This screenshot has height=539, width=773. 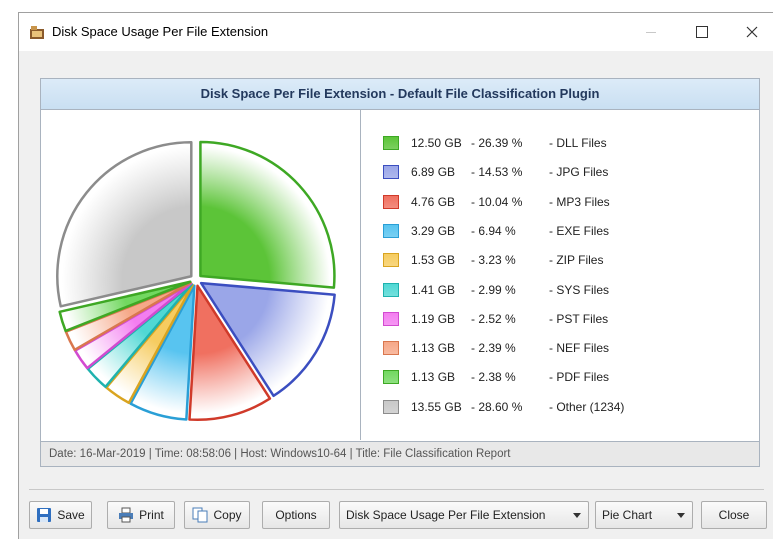 What do you see at coordinates (396, 32) in the screenshot?
I see `title-bar: Disk Space Usage Per File Extension` at bounding box center [396, 32].